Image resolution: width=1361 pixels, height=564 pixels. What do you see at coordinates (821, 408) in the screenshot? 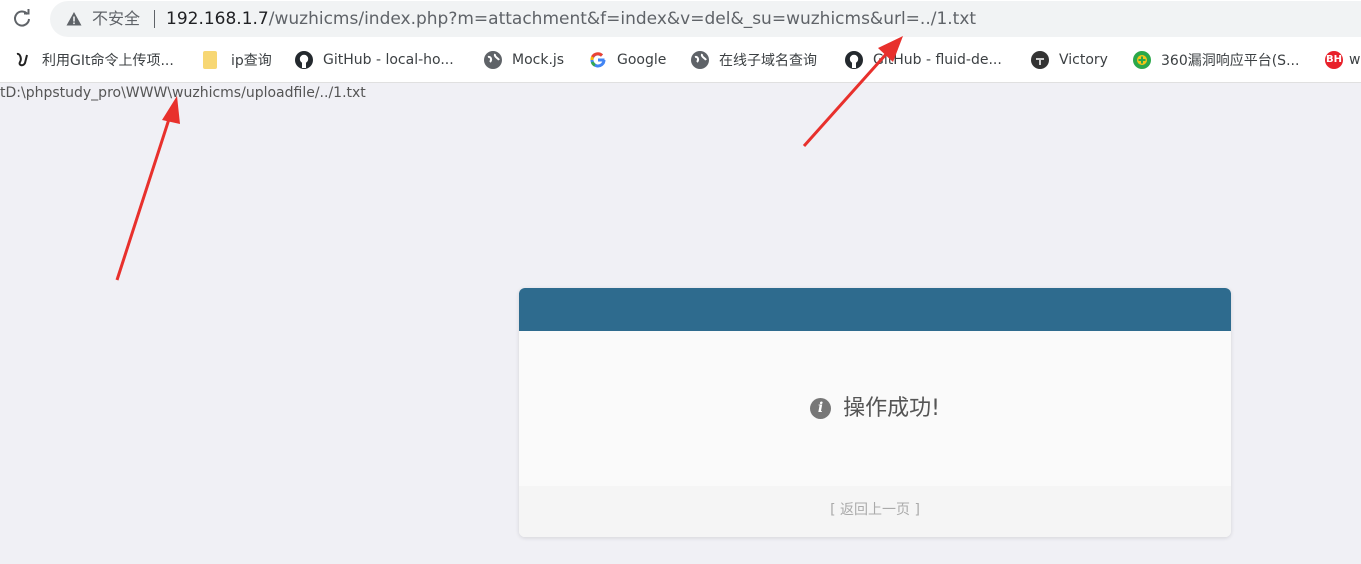
I see `info-icon: i` at bounding box center [821, 408].